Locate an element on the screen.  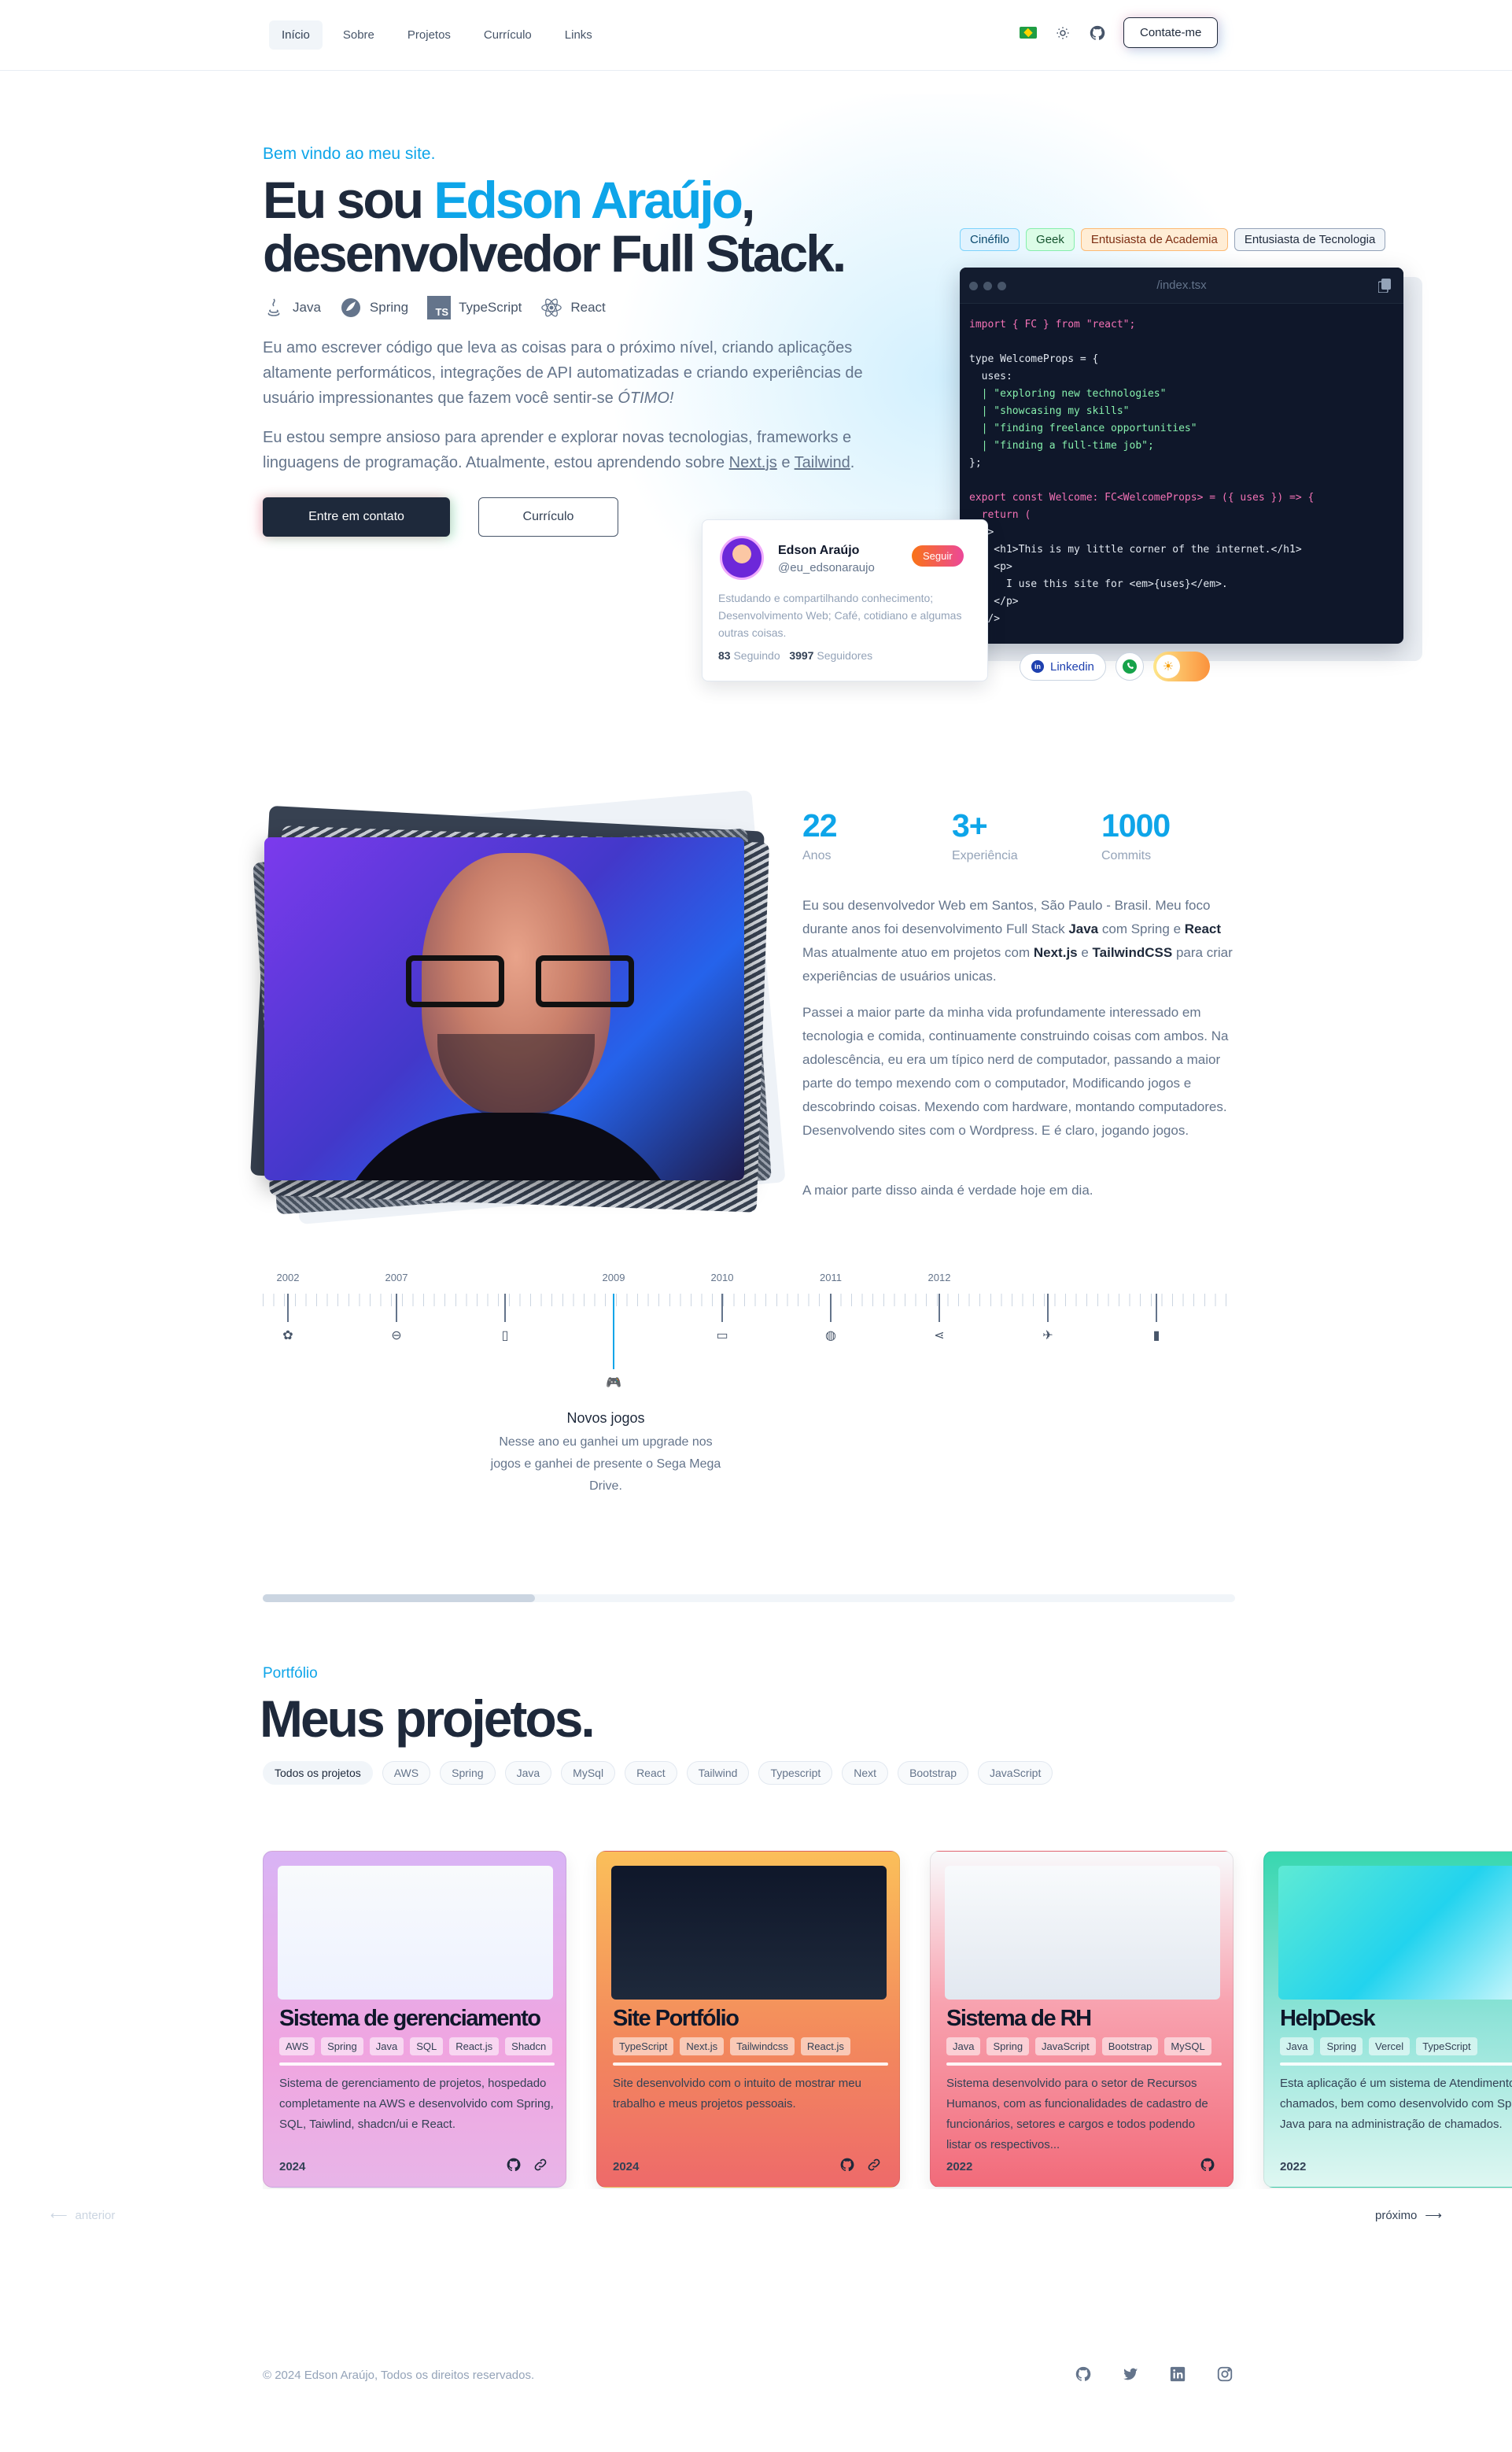
filter-chip: Spring is located at coordinates (468, 1773).